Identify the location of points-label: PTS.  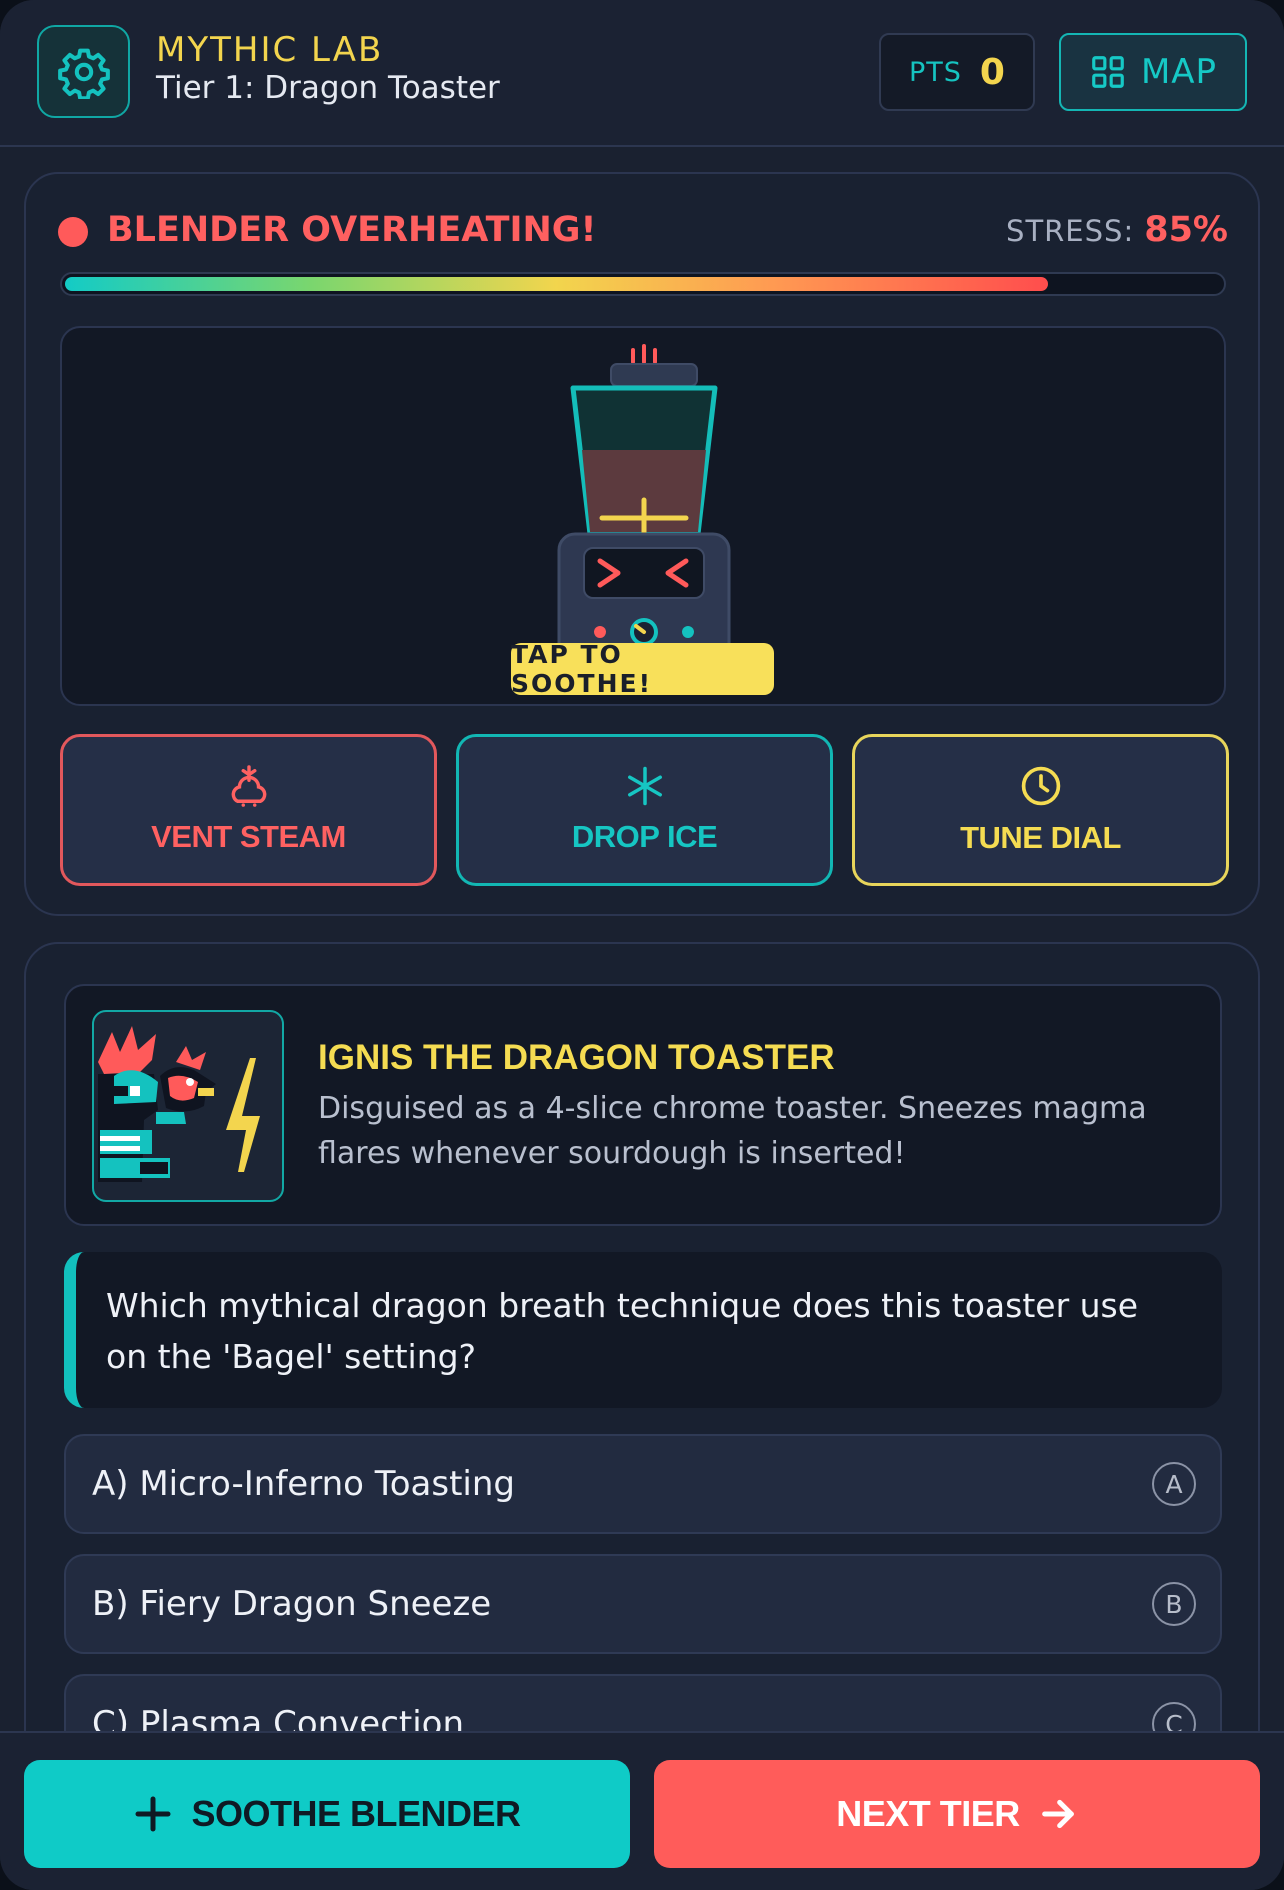
(935, 72).